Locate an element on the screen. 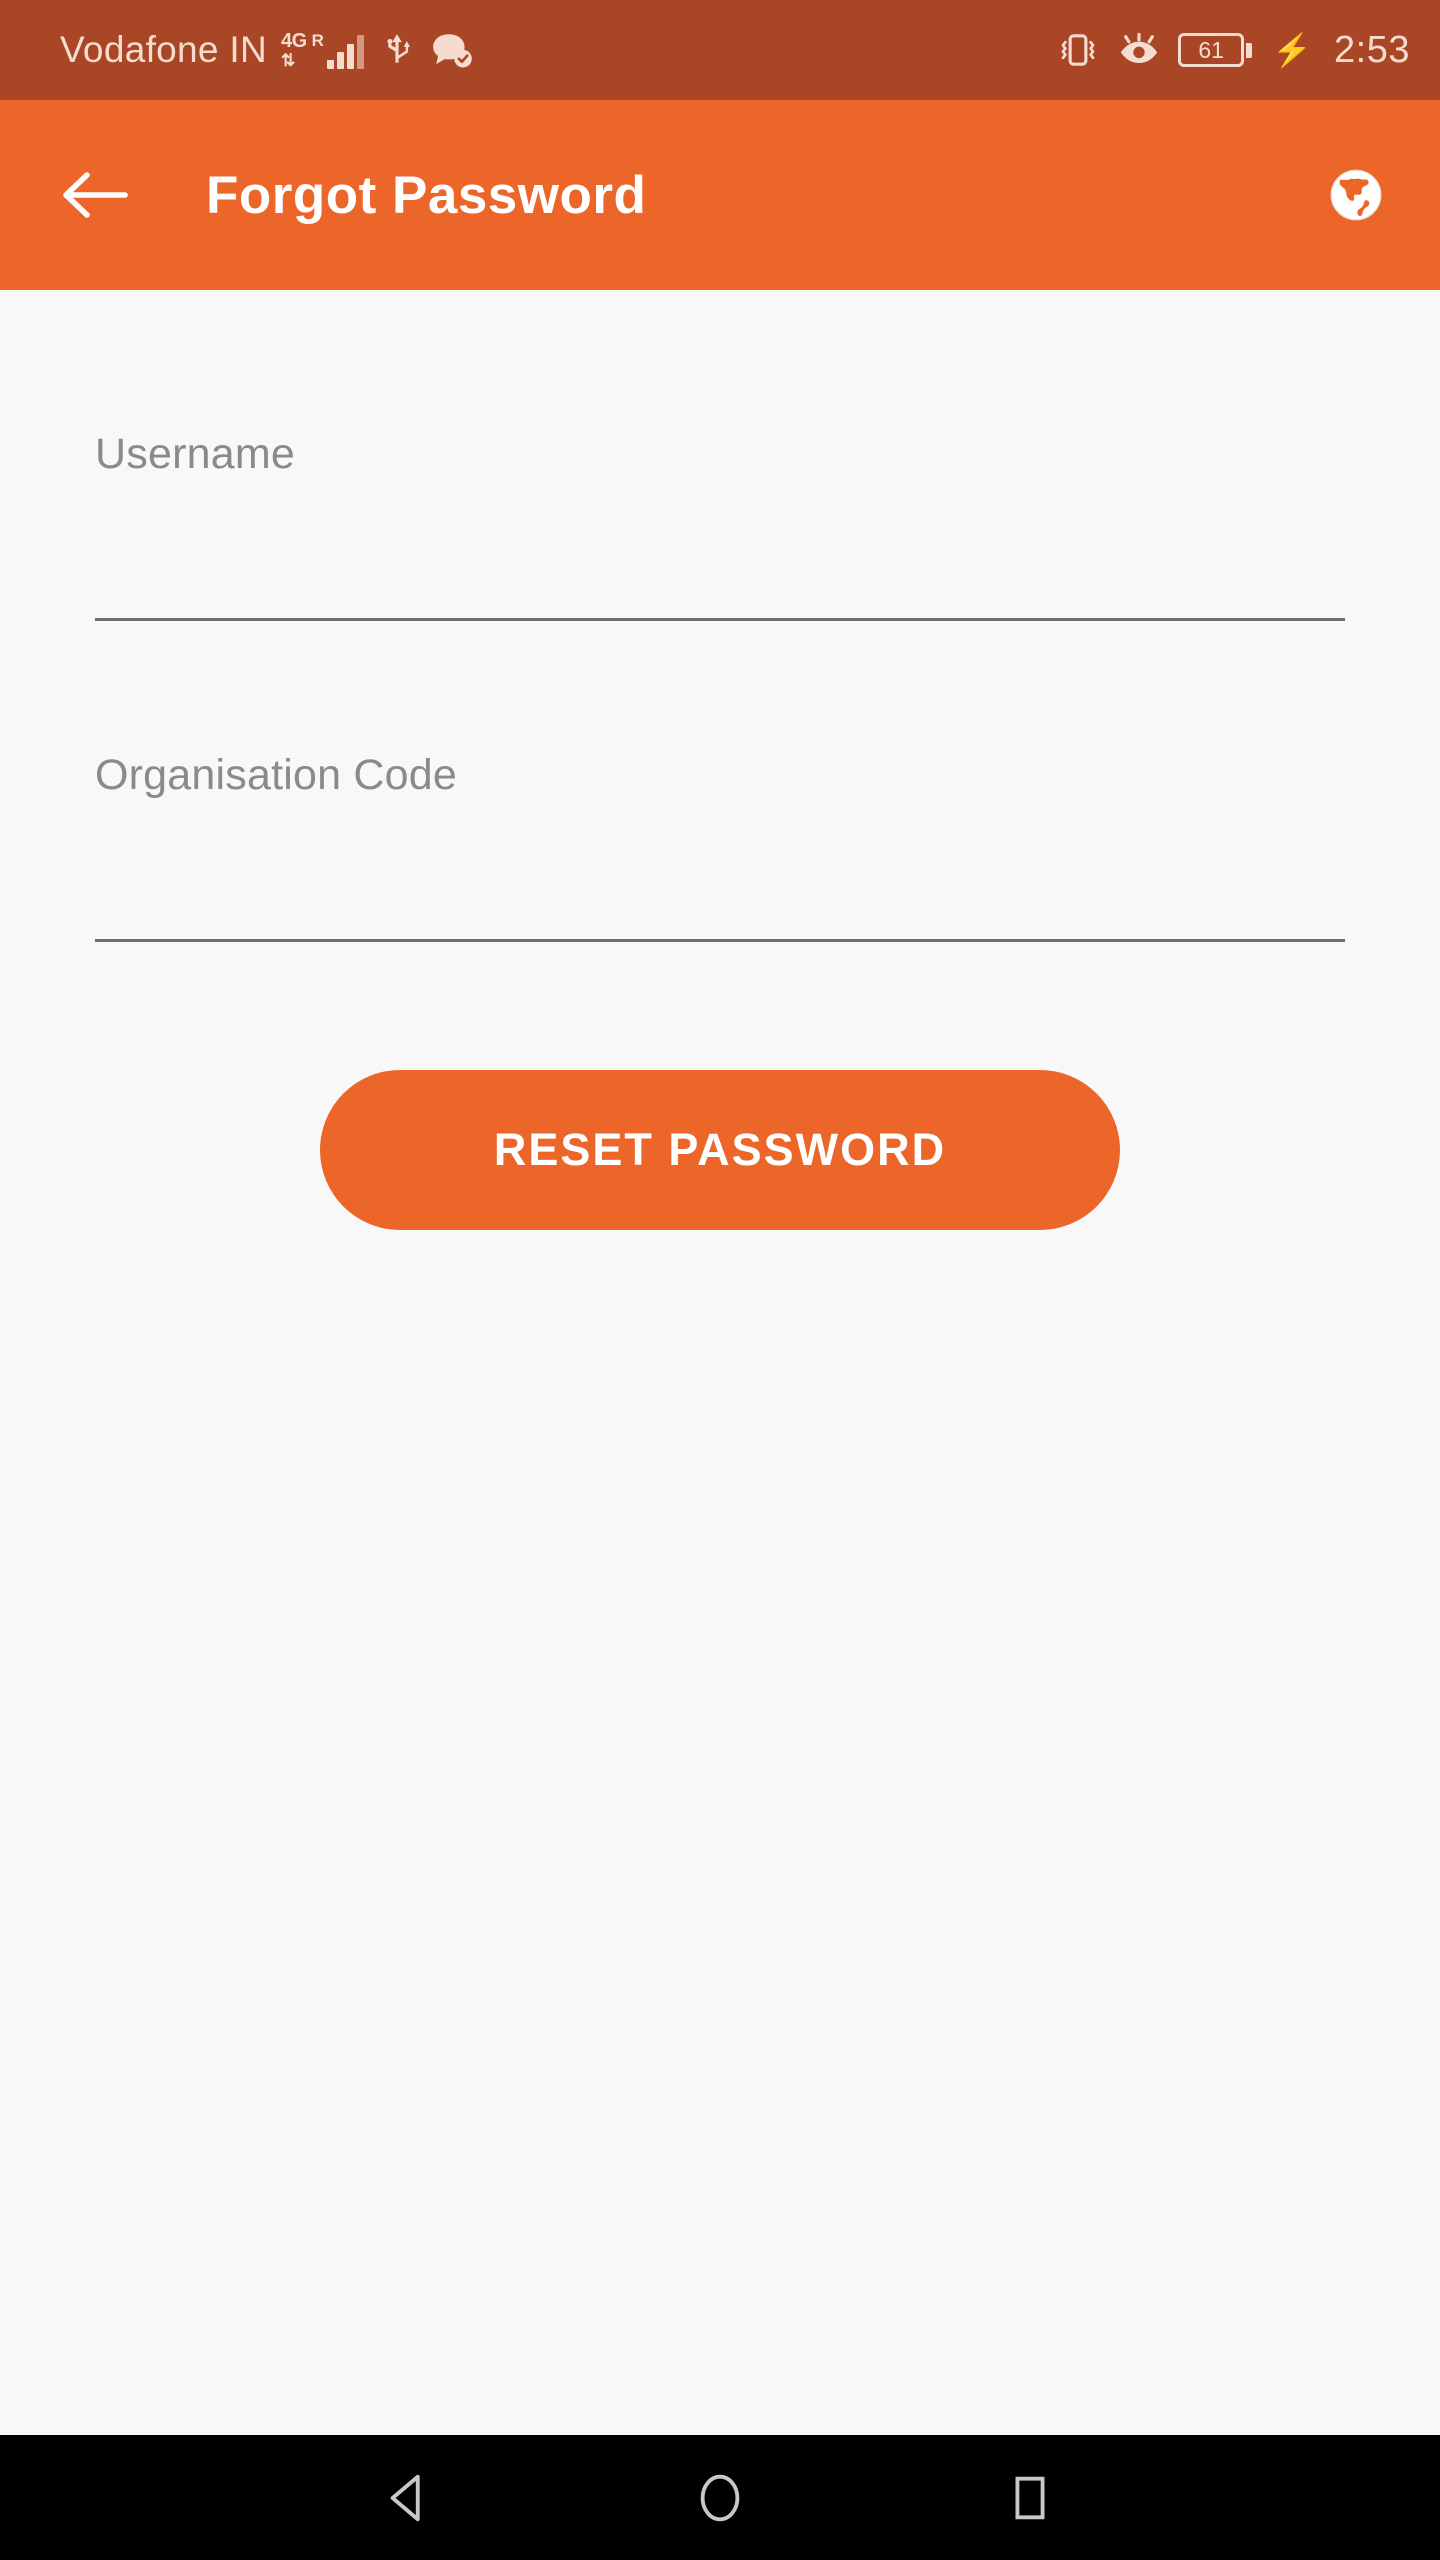 This screenshot has width=1440, height=2560. signal-bars-icon: 4G ⇅ R is located at coordinates (322, 50).